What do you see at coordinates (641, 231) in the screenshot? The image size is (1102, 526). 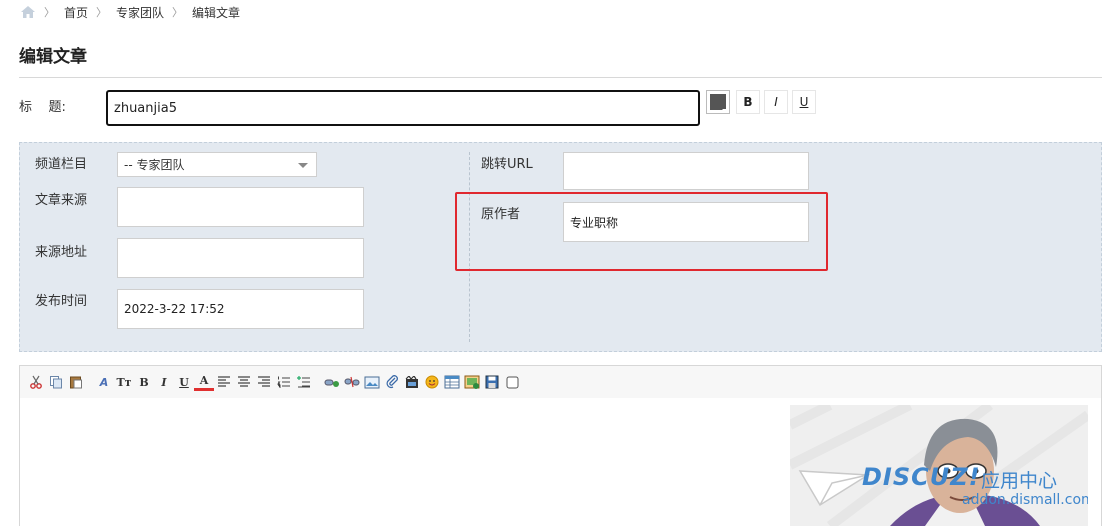 I see `highlight-annotation` at bounding box center [641, 231].